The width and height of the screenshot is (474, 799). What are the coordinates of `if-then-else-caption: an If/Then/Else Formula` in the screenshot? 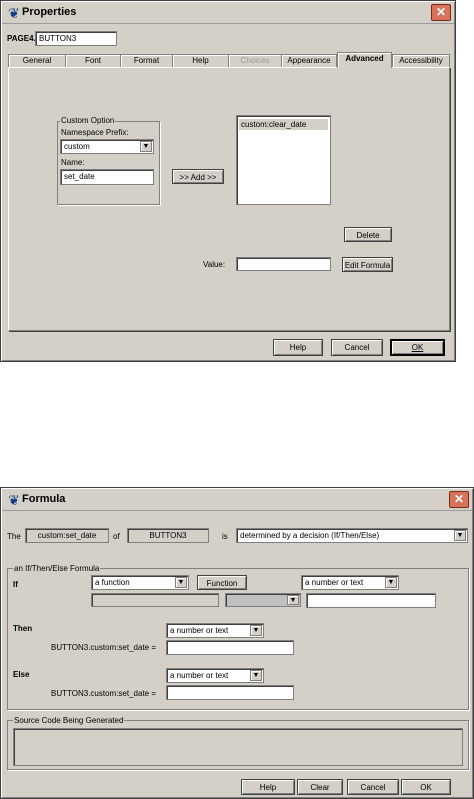 It's located at (57, 568).